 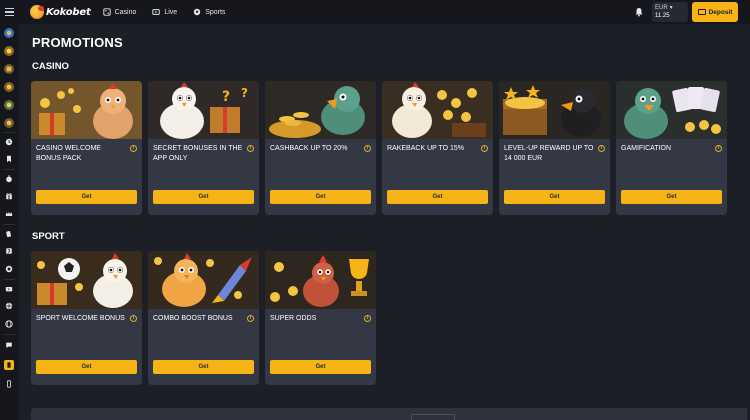 I want to click on phone-icon, so click(x=9, y=384).